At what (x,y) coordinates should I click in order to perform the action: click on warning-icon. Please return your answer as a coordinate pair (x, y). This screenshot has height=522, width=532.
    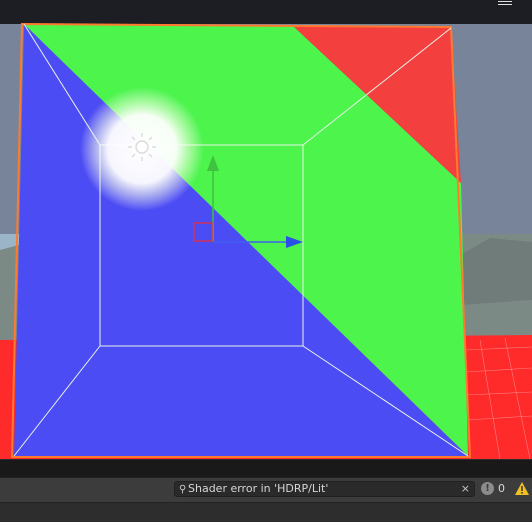
    Looking at the image, I should click on (522, 488).